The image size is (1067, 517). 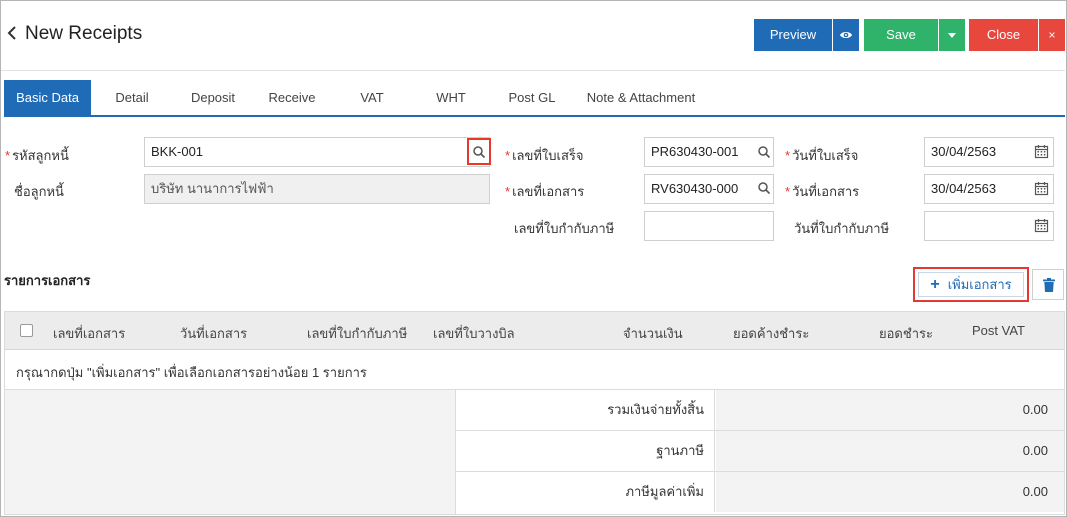 I want to click on column-header: จำนวนเงิน, so click(x=653, y=333).